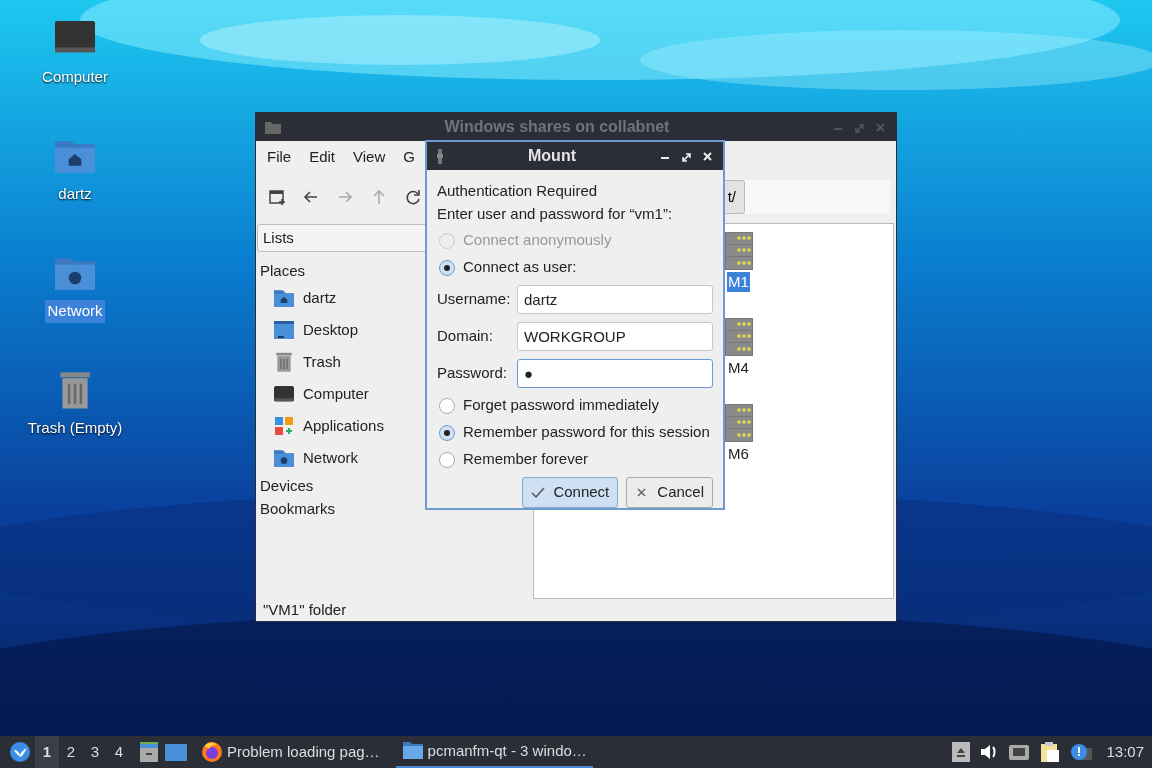  I want to click on sidebar-item-label: dartz, so click(320, 297).